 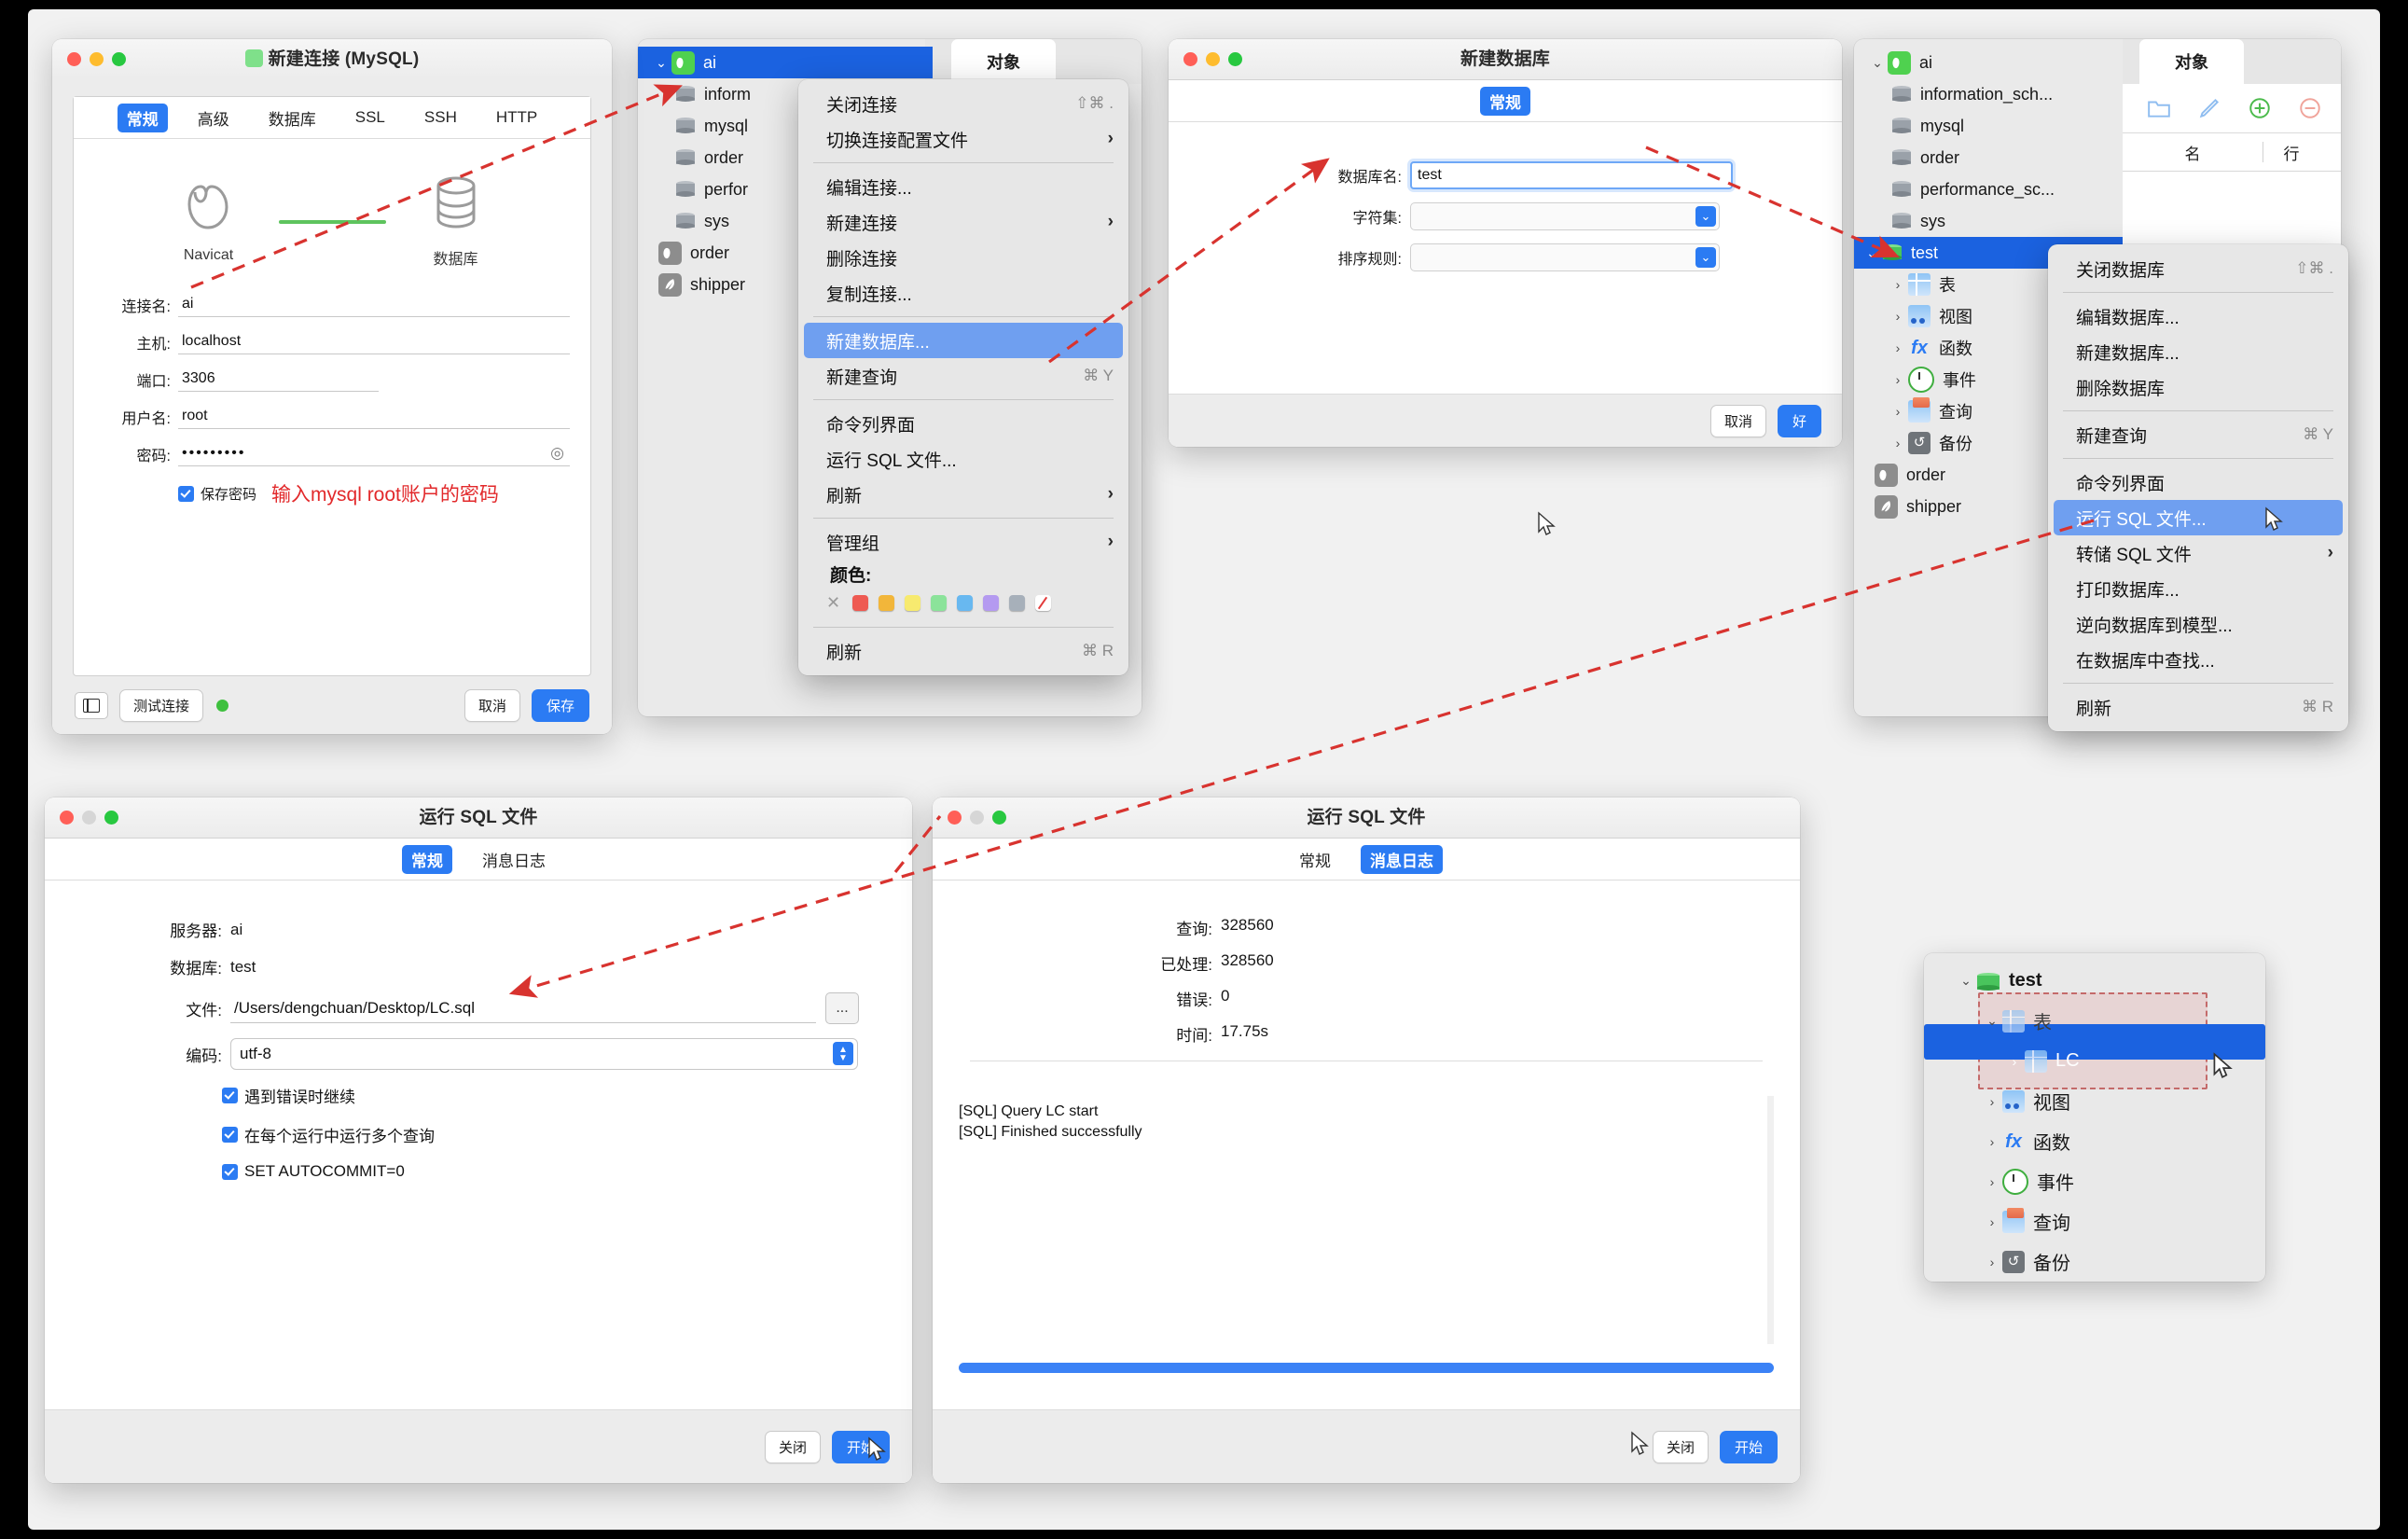 I want to click on color-swatch-gray, so click(x=1017, y=603).